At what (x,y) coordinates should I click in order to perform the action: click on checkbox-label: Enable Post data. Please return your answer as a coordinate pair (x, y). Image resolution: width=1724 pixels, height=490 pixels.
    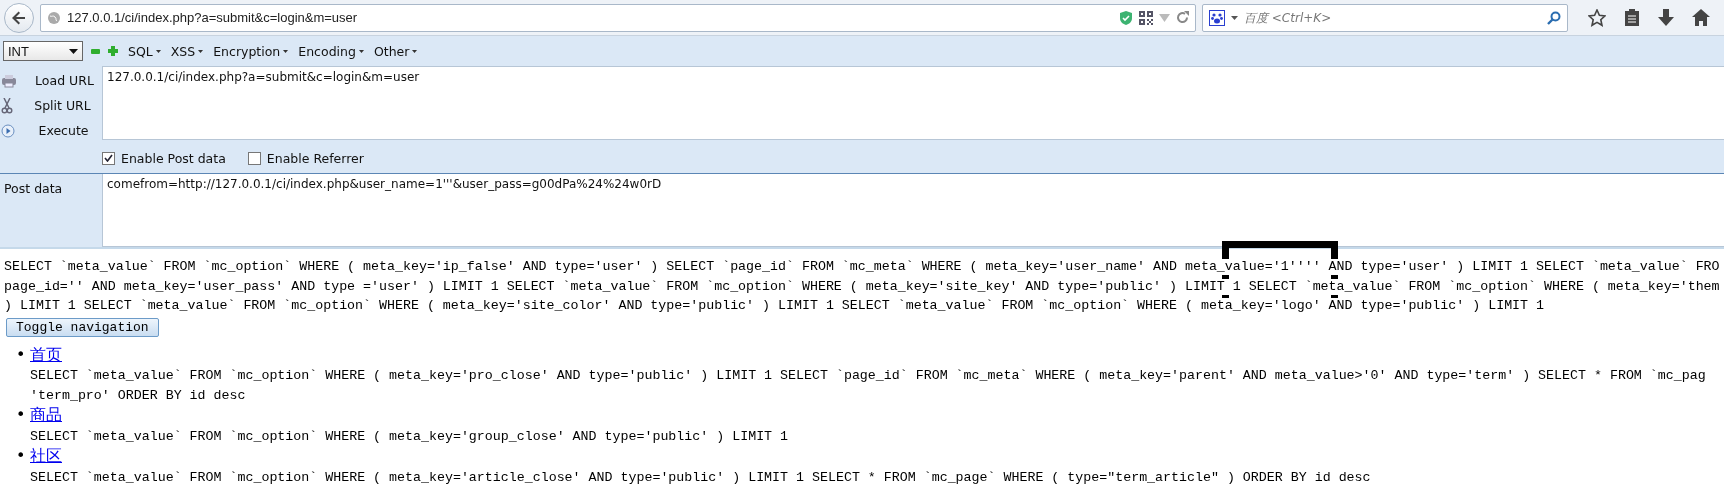
    Looking at the image, I should click on (173, 158).